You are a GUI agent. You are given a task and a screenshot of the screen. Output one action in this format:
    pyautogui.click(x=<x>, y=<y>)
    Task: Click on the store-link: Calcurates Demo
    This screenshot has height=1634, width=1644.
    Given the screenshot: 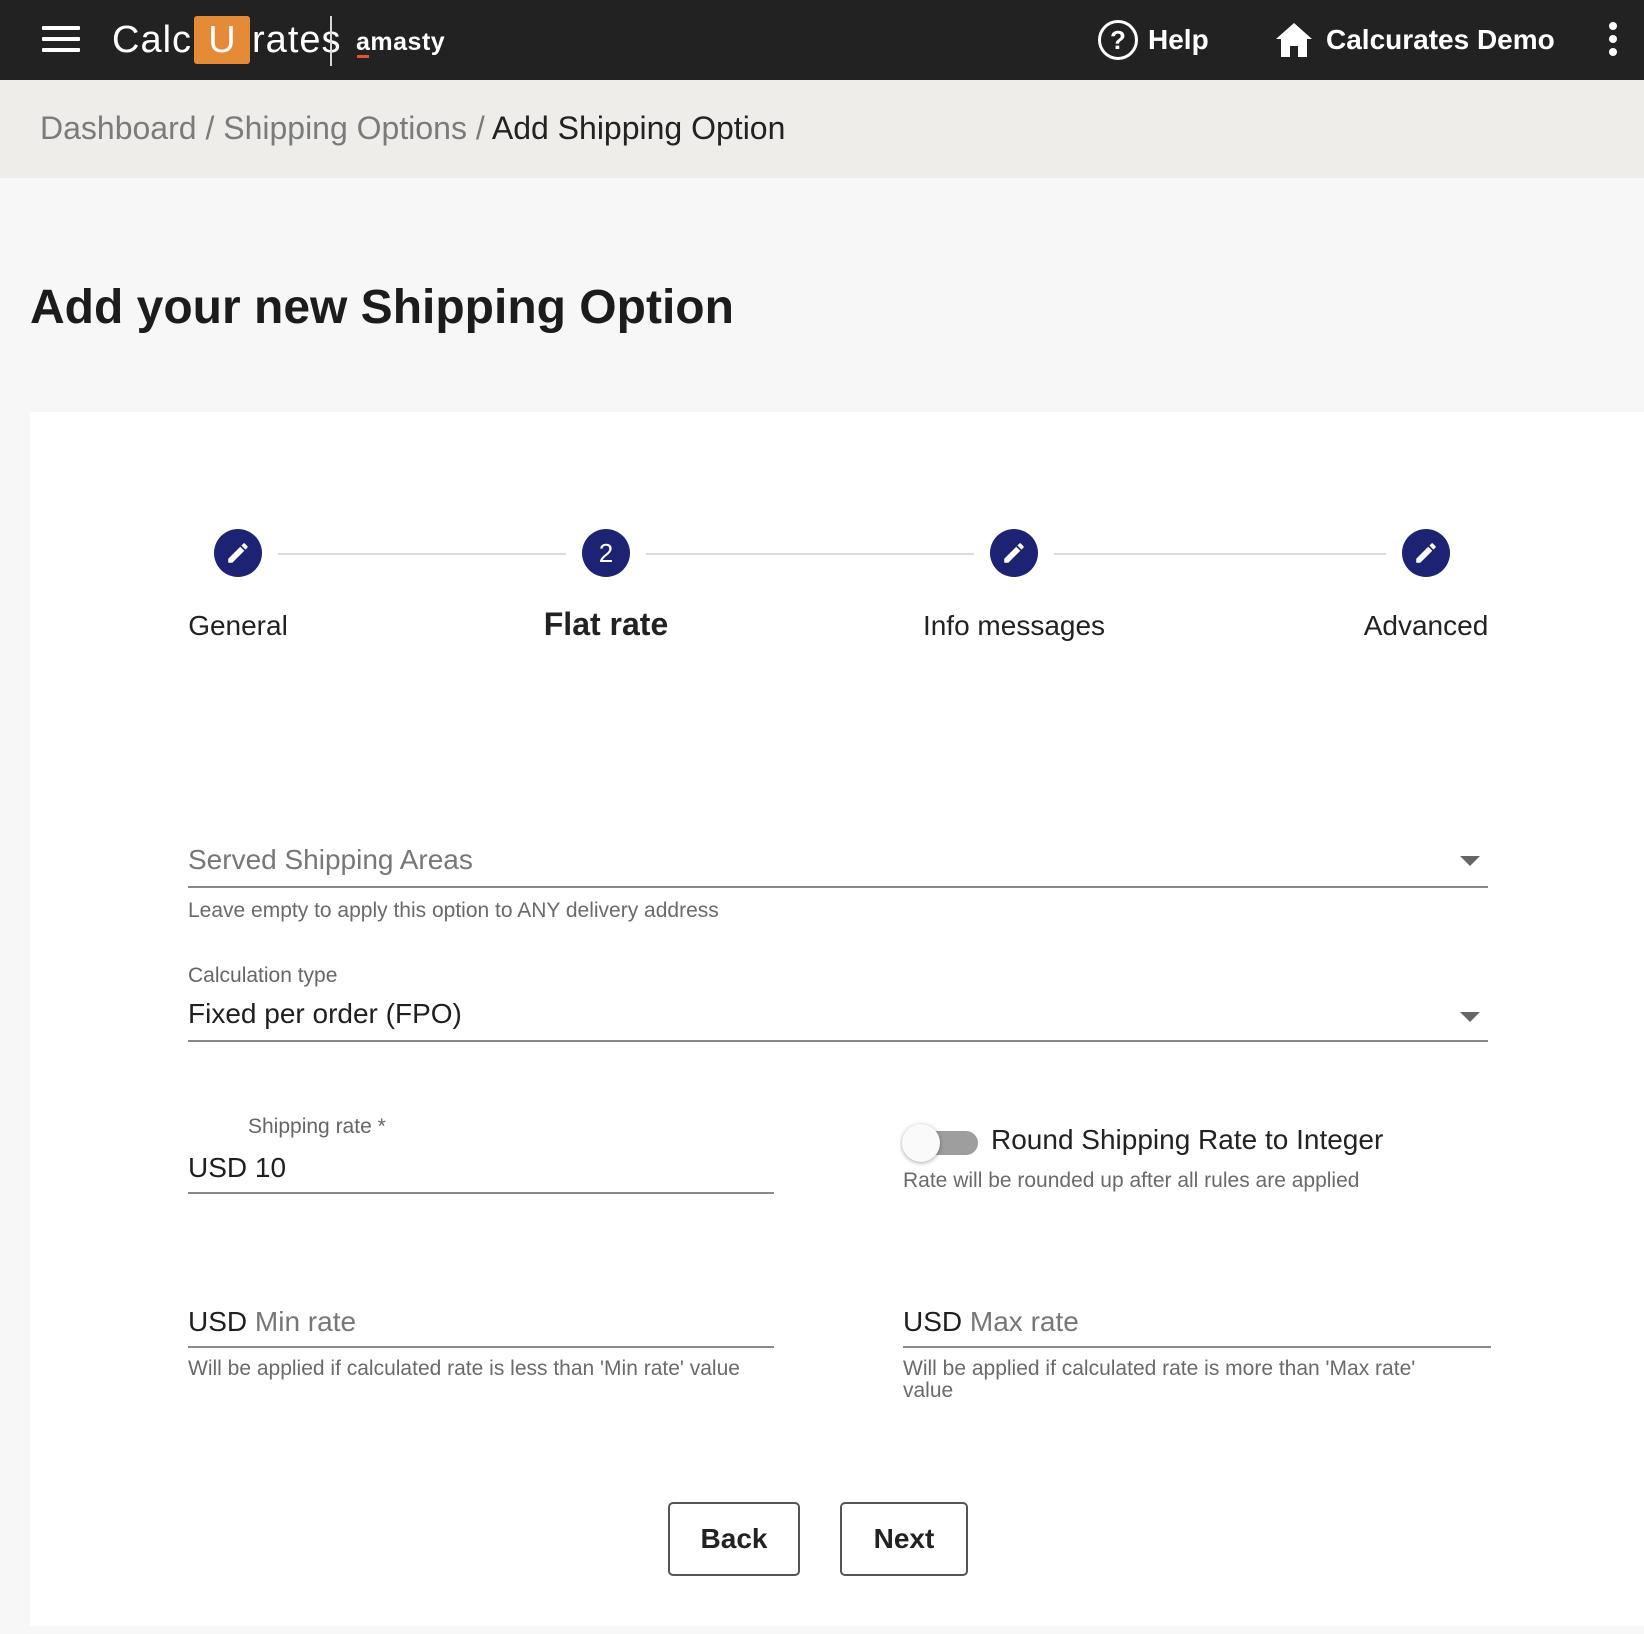 What is the action you would take?
    pyautogui.click(x=1414, y=40)
    